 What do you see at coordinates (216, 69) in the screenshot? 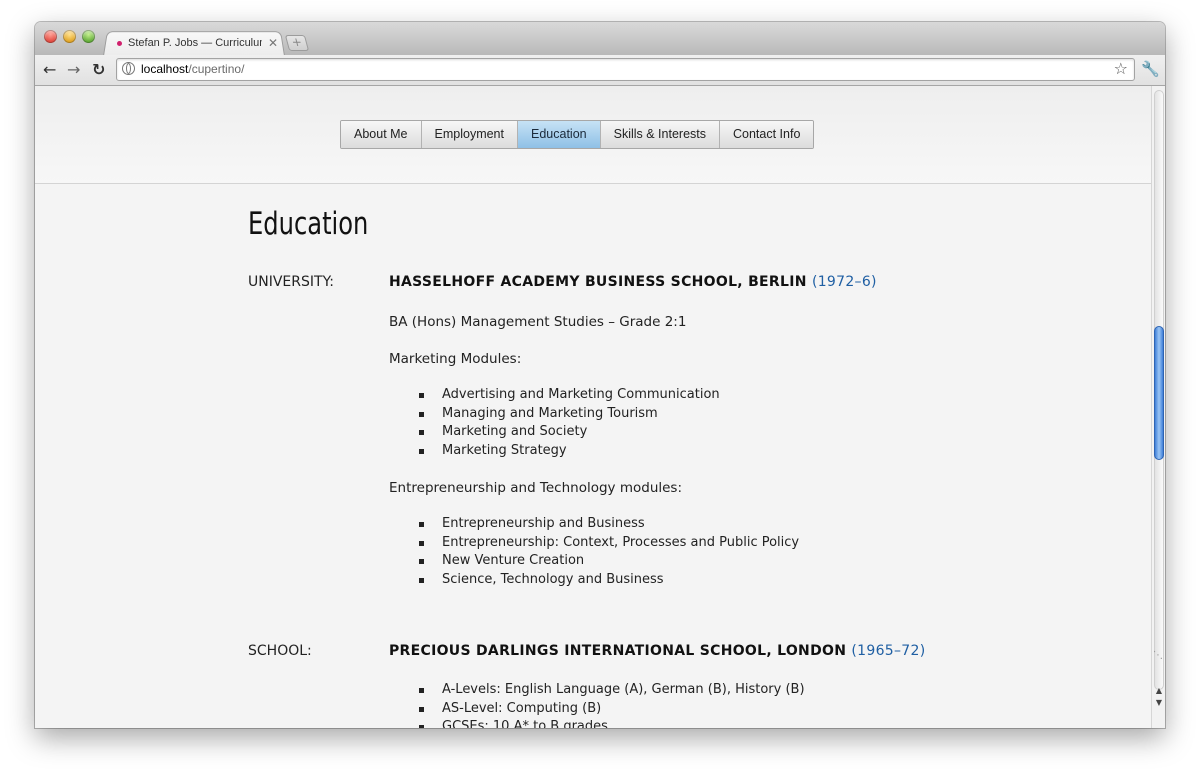
I see `url-path: /cupertino/` at bounding box center [216, 69].